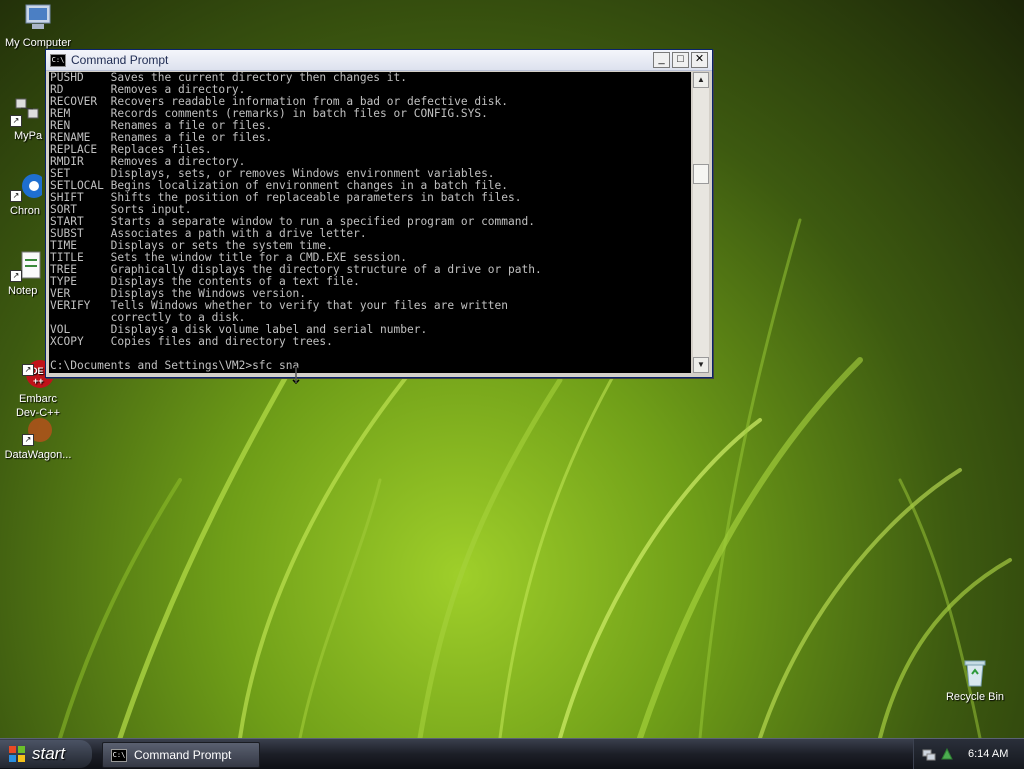 This screenshot has width=1024, height=769. Describe the element at coordinates (379, 60) in the screenshot. I see `window-titlebar: C:\ Command Prompt _ □ ✕` at that location.